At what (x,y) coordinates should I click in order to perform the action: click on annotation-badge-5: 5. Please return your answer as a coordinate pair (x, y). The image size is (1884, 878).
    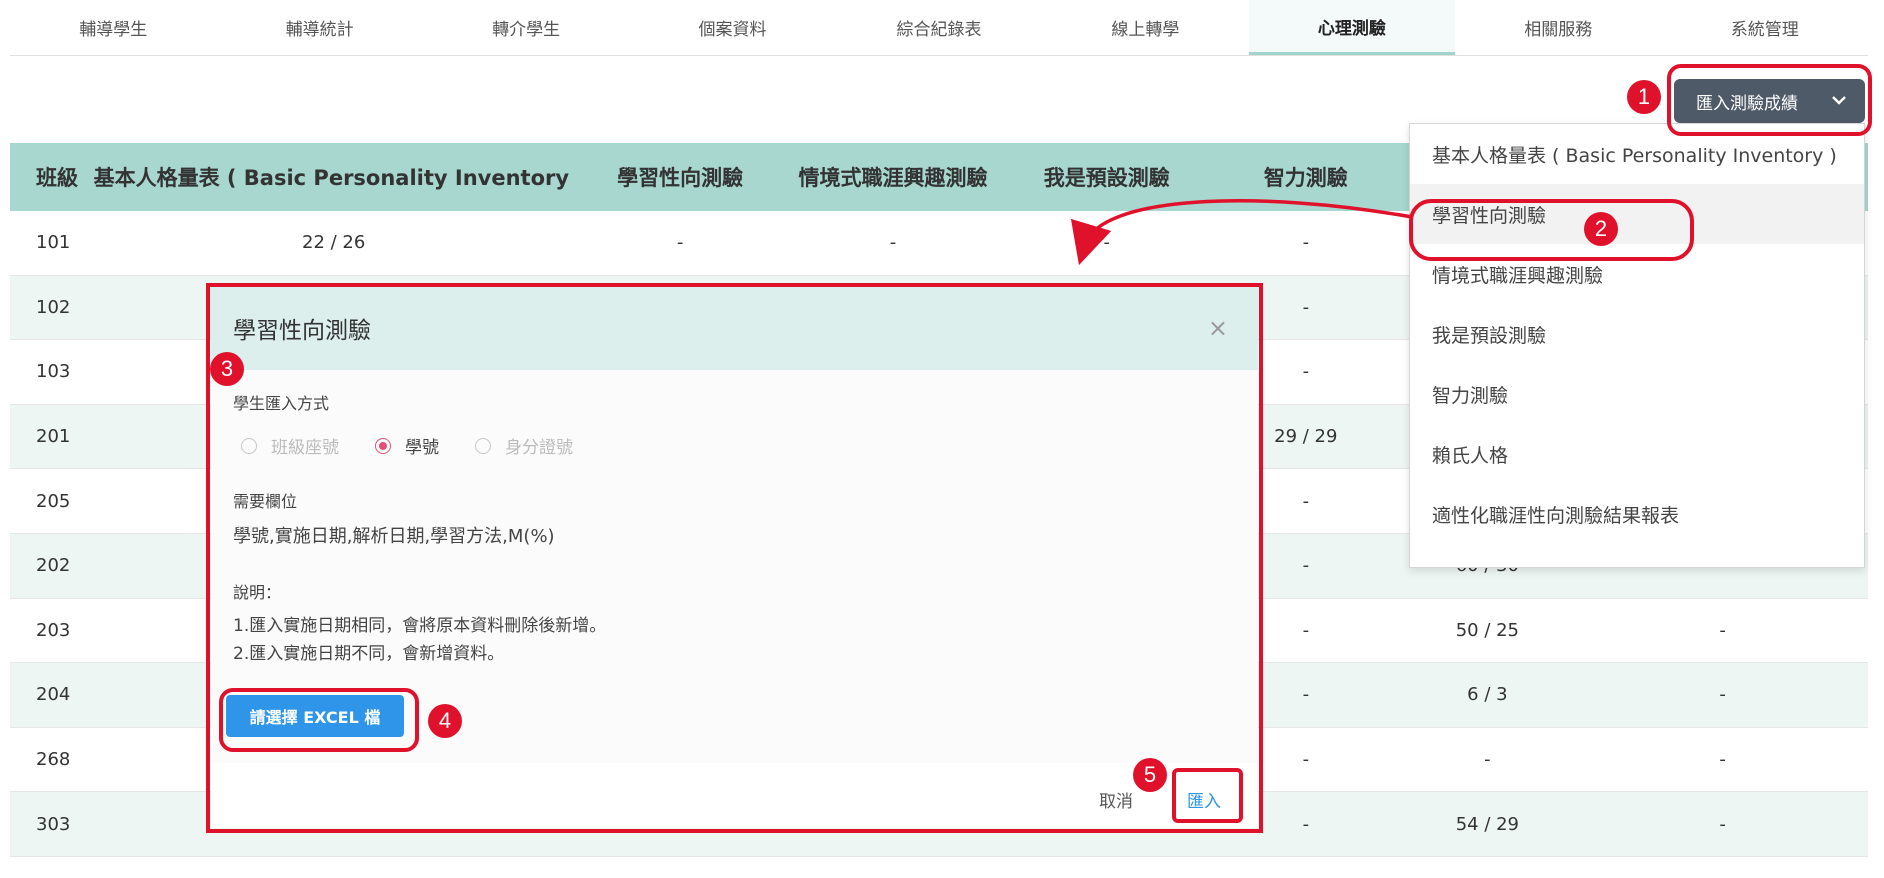
    Looking at the image, I should click on (1150, 775).